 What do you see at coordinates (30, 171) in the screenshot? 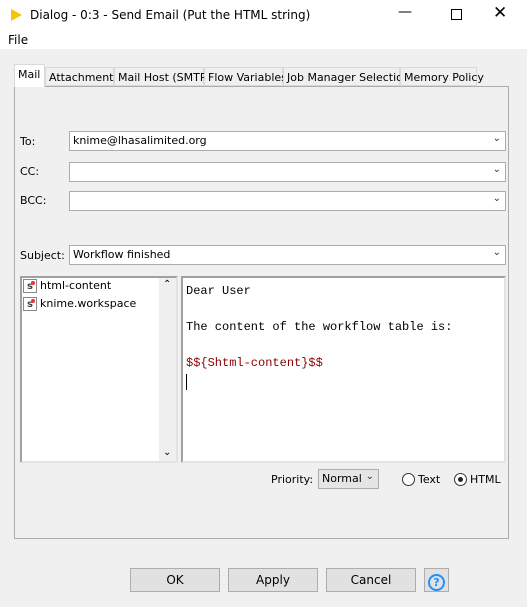
I see `cc-label: CC:` at bounding box center [30, 171].